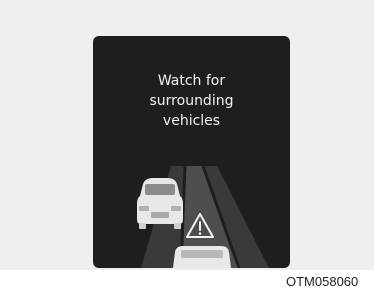  Describe the element at coordinates (322, 281) in the screenshot. I see `figure-code: OTM058060` at that location.